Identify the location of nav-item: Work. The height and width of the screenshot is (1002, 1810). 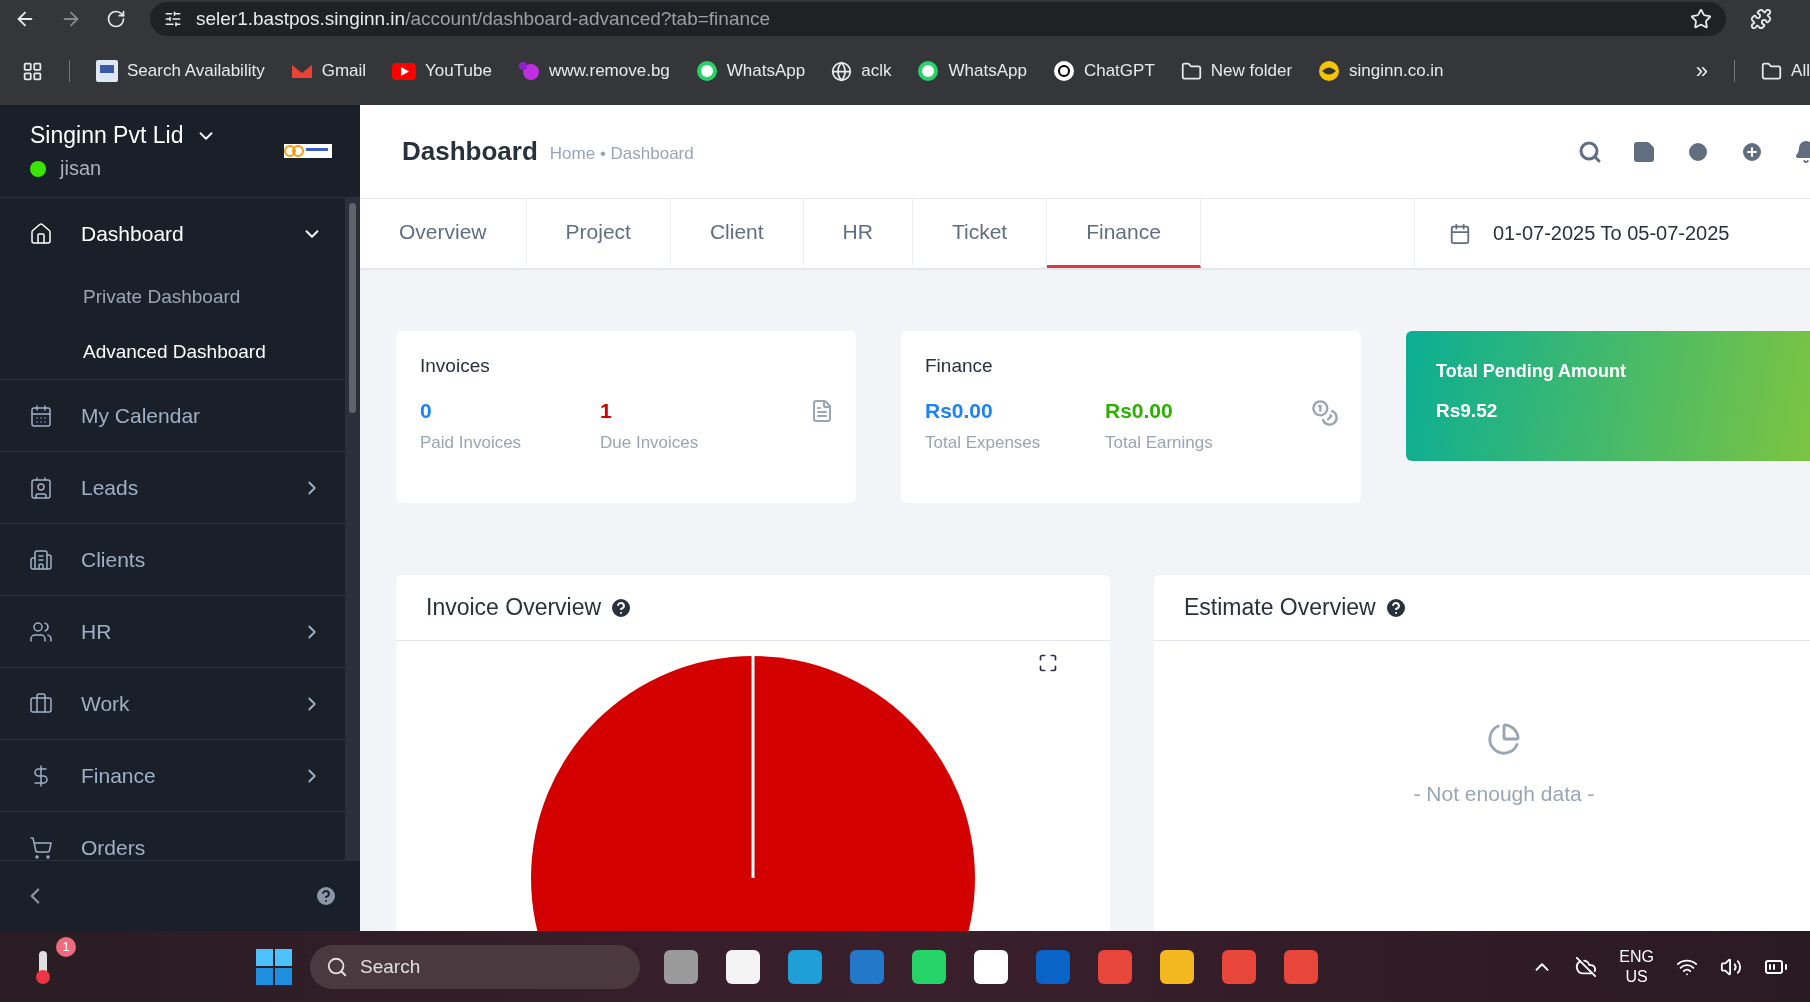
(172, 703).